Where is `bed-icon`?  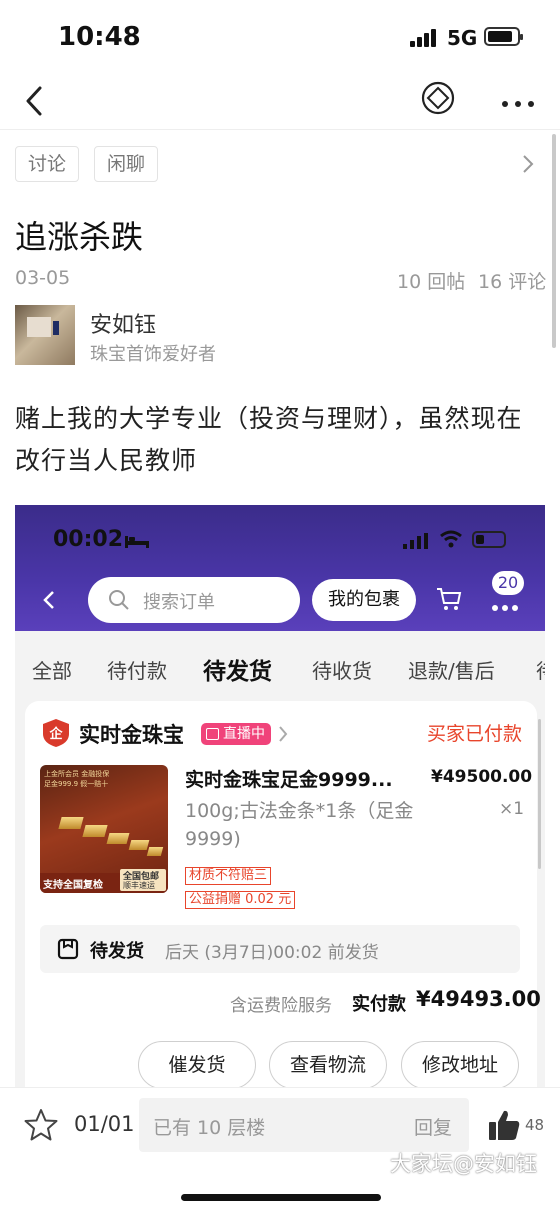
bed-icon is located at coordinates (137, 540).